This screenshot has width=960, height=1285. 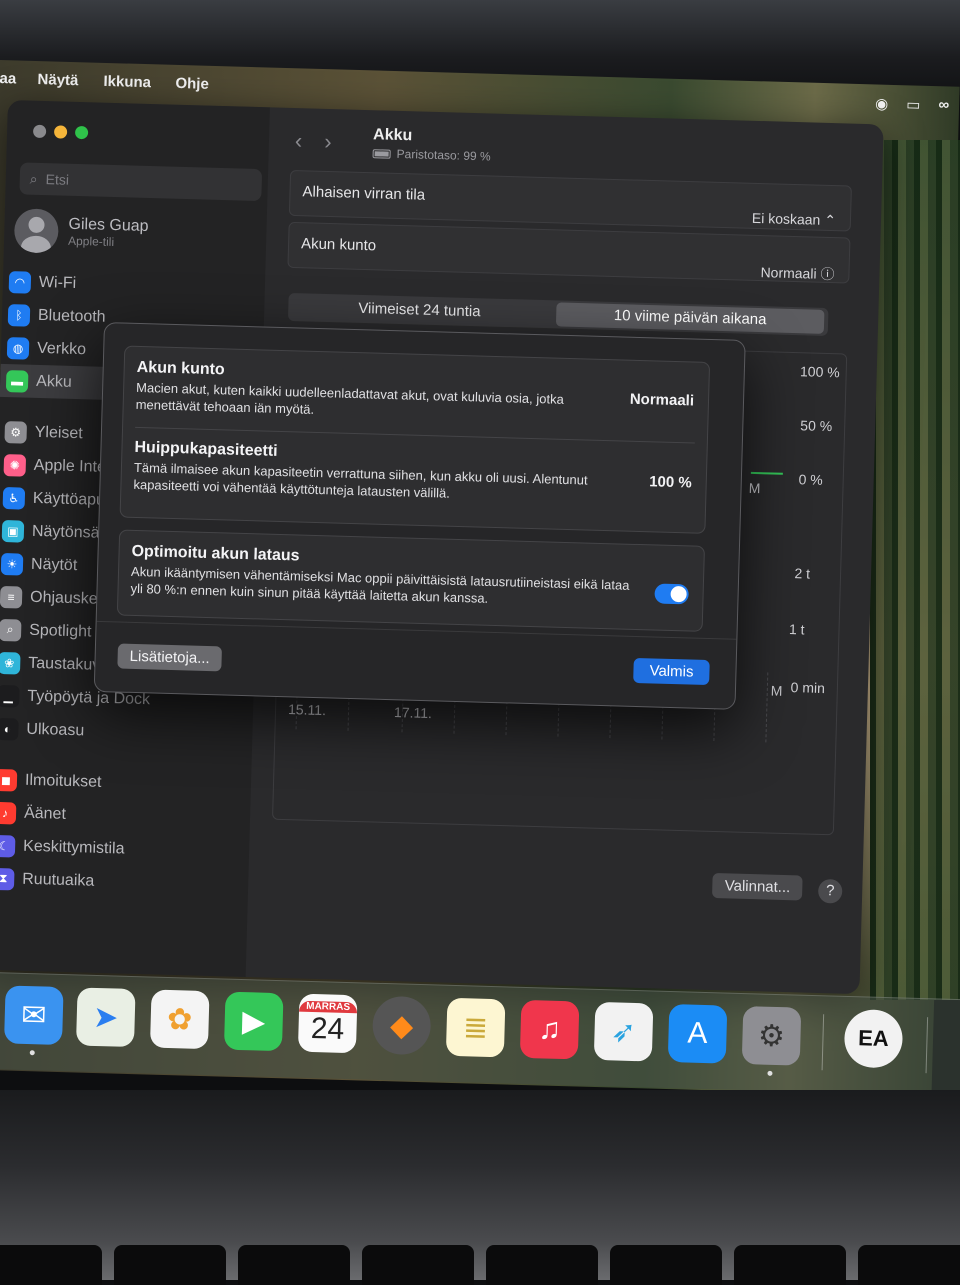 What do you see at coordinates (808, 688) in the screenshot?
I see `y-label: 0 min` at bounding box center [808, 688].